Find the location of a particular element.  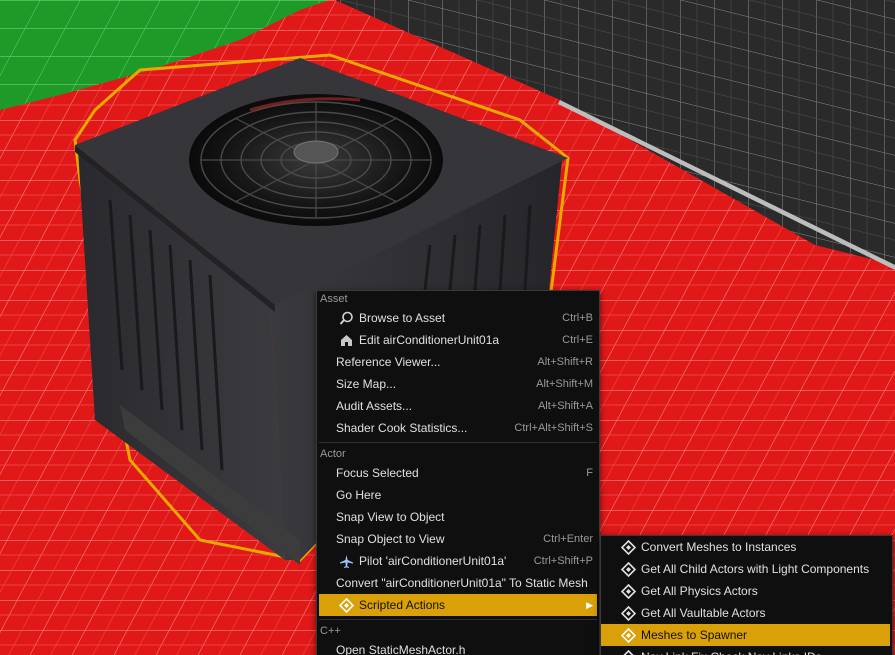

menu-item-label: Meshes to Spawner is located at coordinates (694, 635).